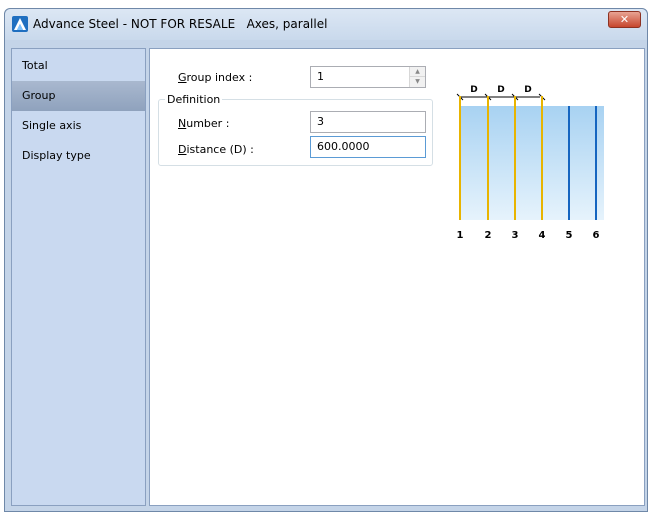 Image resolution: width=648 pixels, height=512 pixels. I want to click on axis-label-4: 4, so click(542, 235).